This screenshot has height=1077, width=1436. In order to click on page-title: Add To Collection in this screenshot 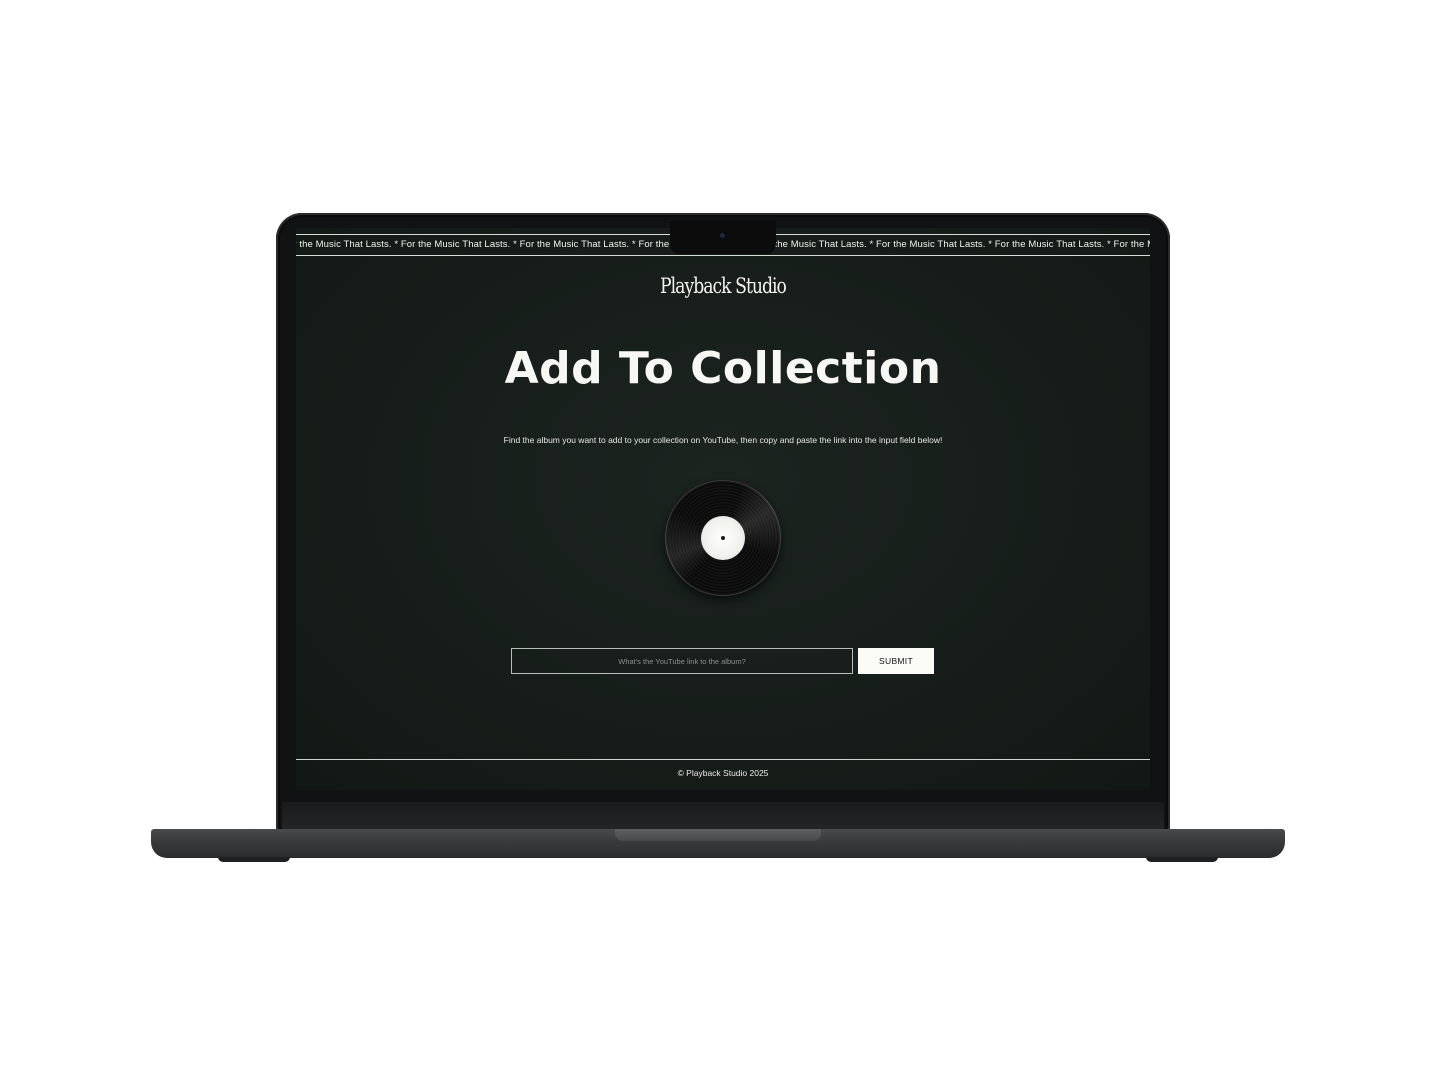, I will do `click(723, 368)`.